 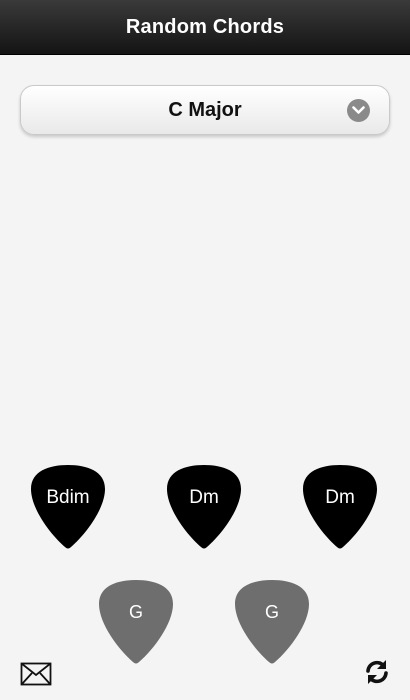 I want to click on app-header: Random Chords, so click(x=205, y=27).